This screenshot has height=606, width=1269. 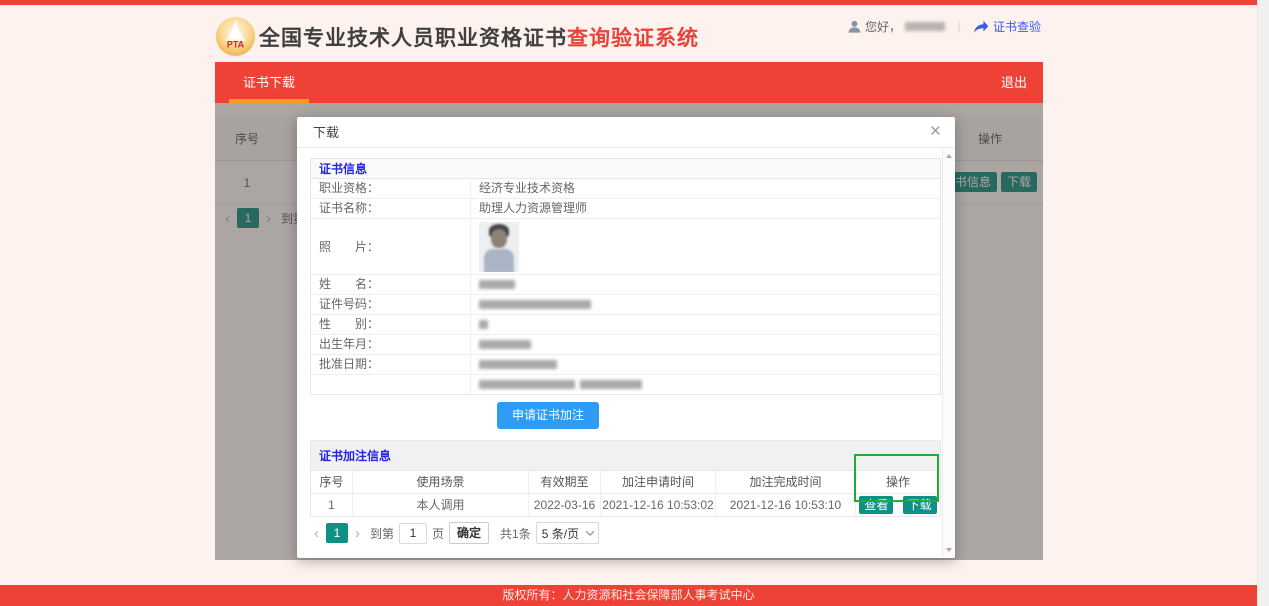 I want to click on info-row: 证书名称： 助理人力资源管理师, so click(x=625, y=209).